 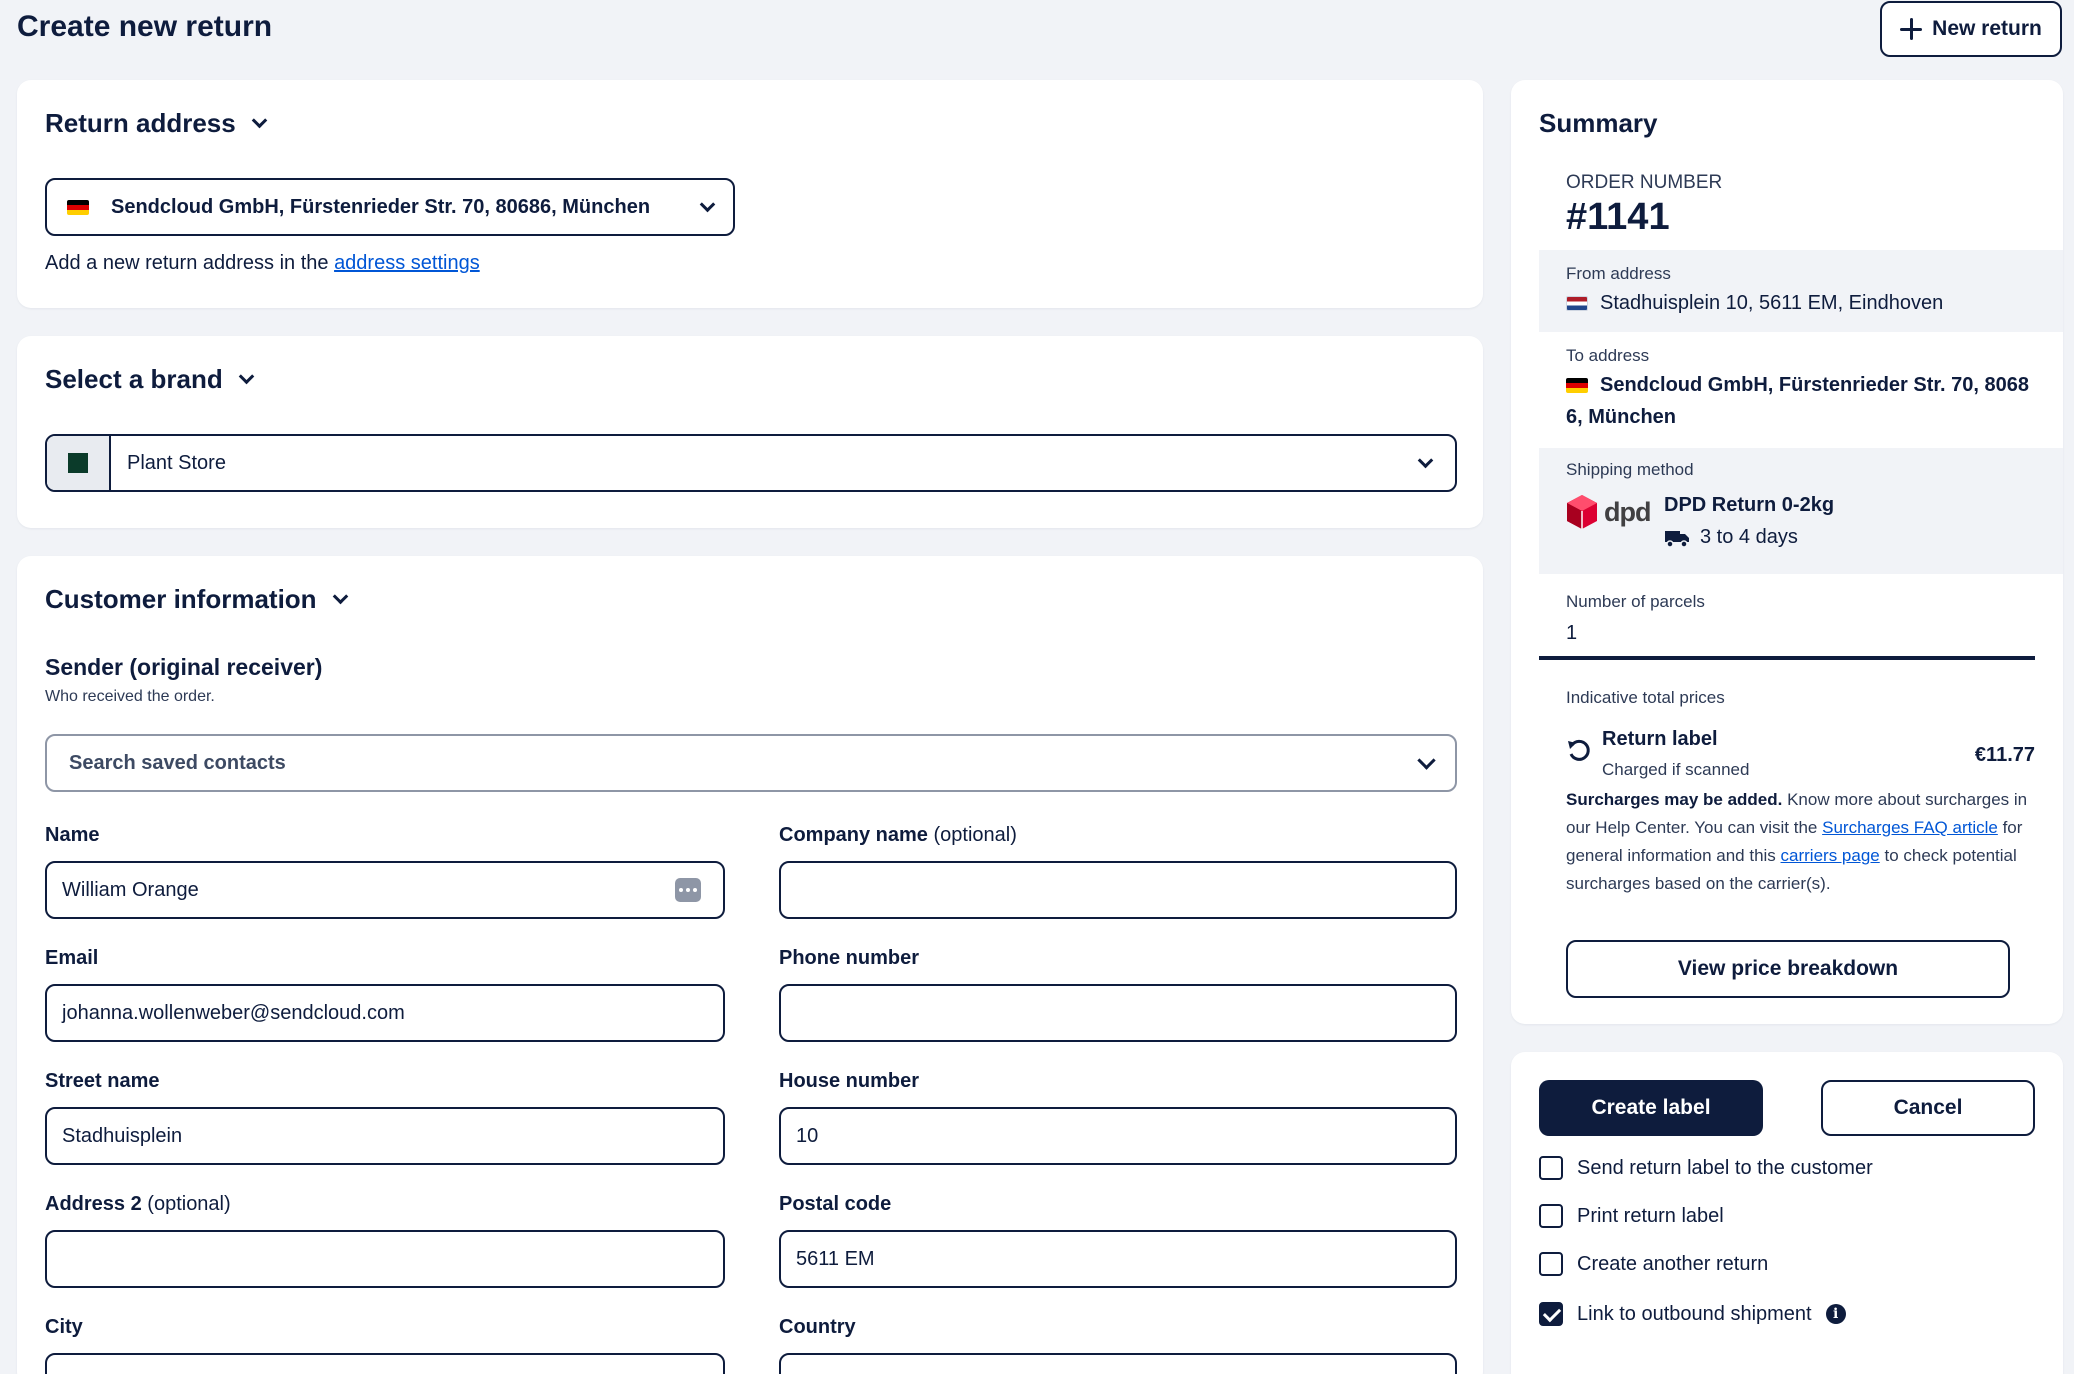 What do you see at coordinates (1987, 28) in the screenshot?
I see `new-return-label: New return` at bounding box center [1987, 28].